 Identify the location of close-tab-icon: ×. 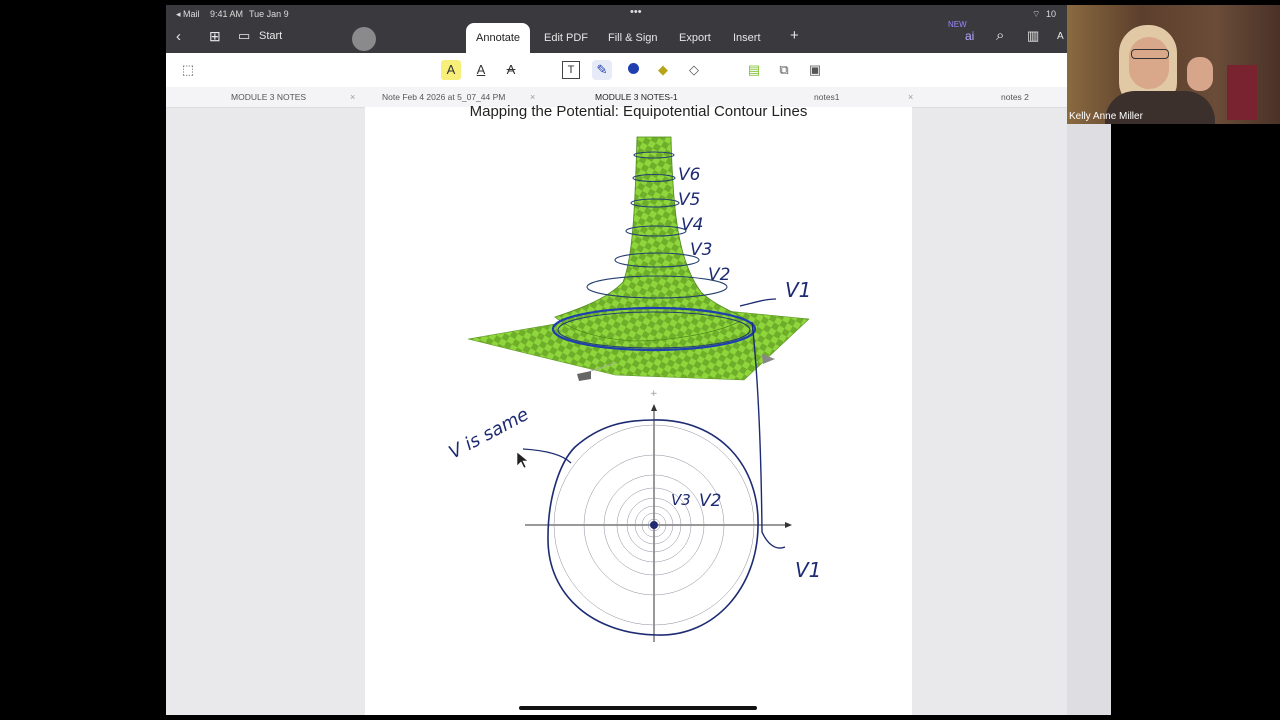
(352, 97).